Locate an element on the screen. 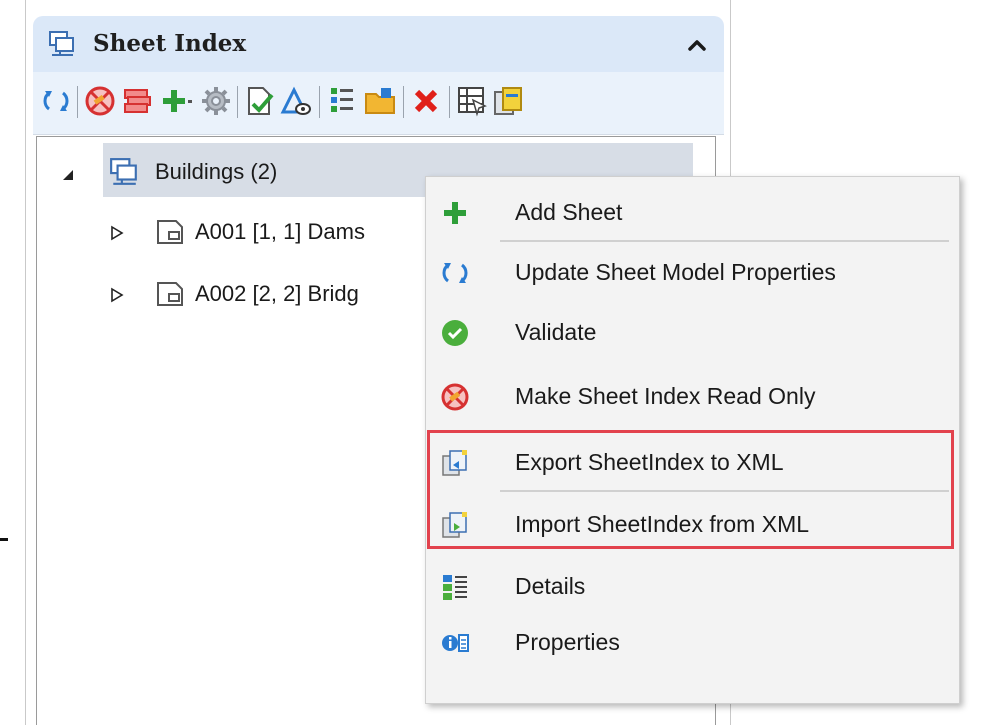 The height and width of the screenshot is (725, 991). left-edge-mark is located at coordinates (4, 539).